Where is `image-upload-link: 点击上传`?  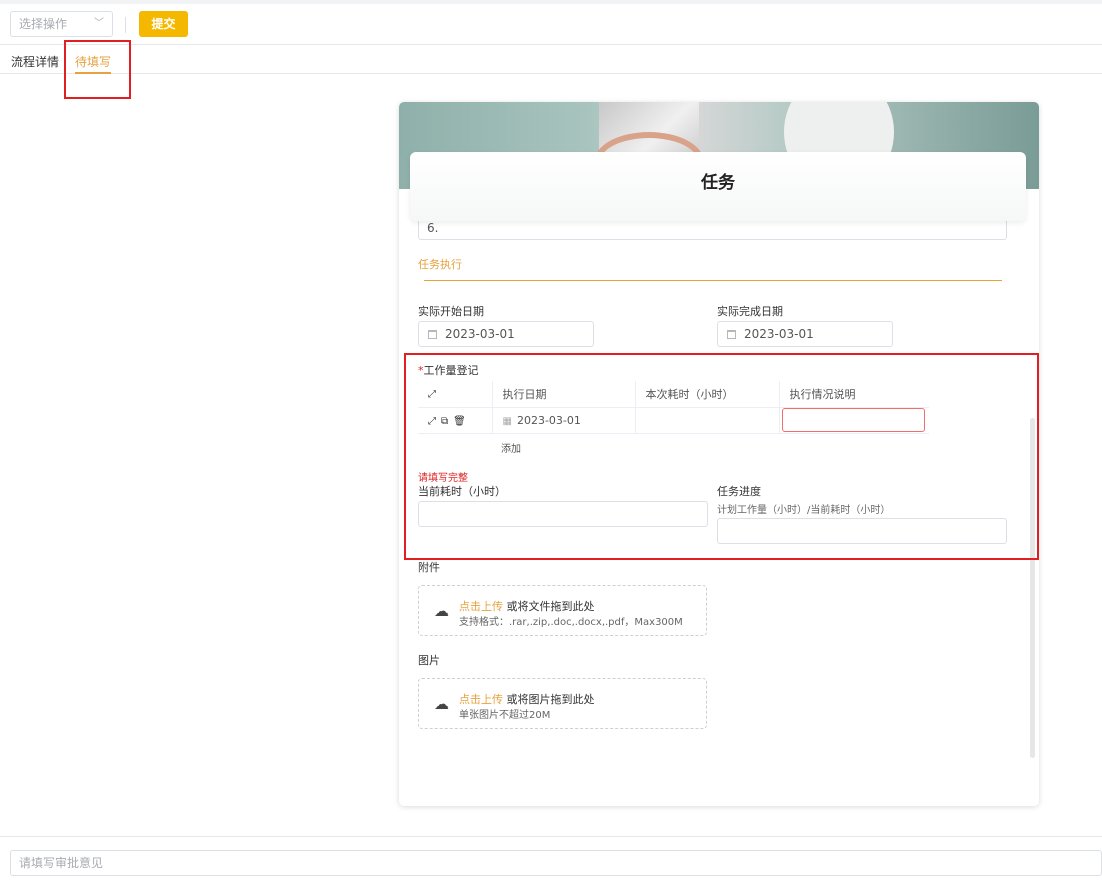 image-upload-link: 点击上传 is located at coordinates (481, 699).